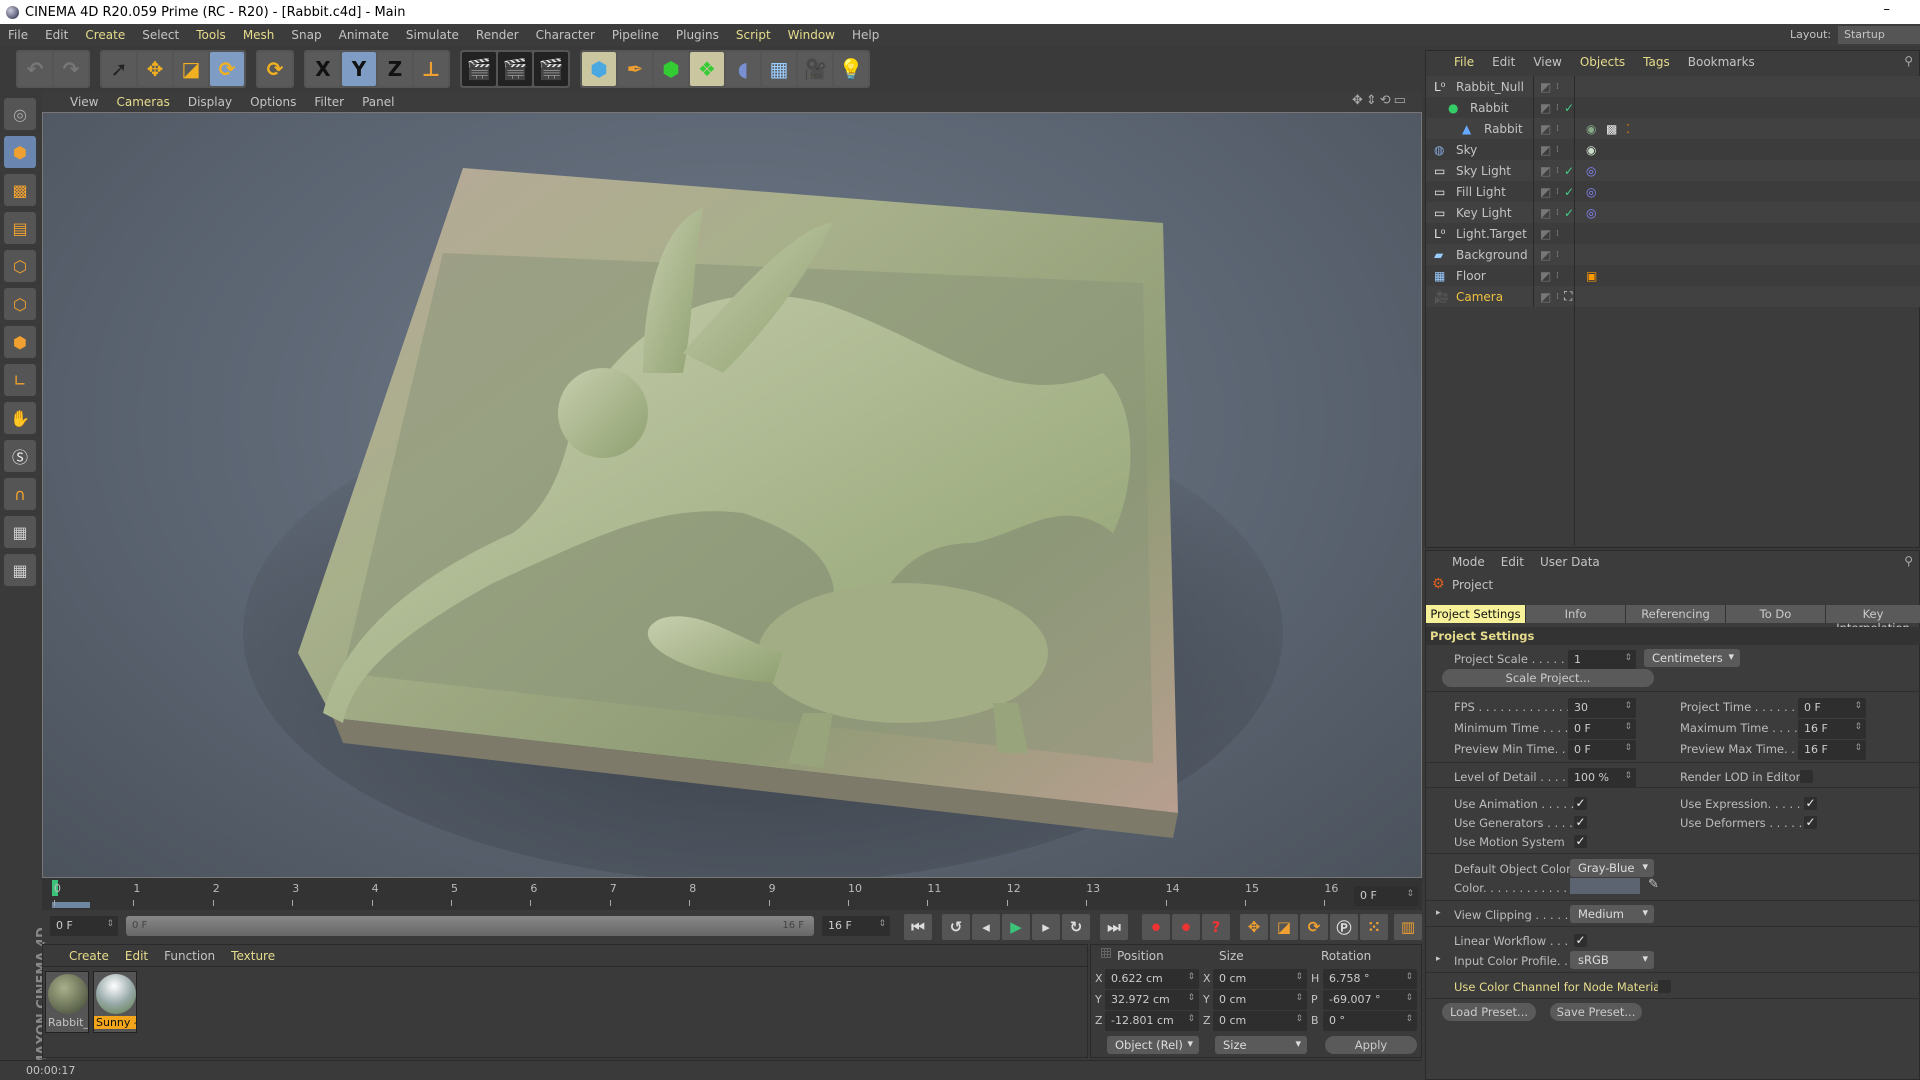 The image size is (1920, 1080). What do you see at coordinates (1591, 192) in the screenshot?
I see `target-tag-icon: ◎` at bounding box center [1591, 192].